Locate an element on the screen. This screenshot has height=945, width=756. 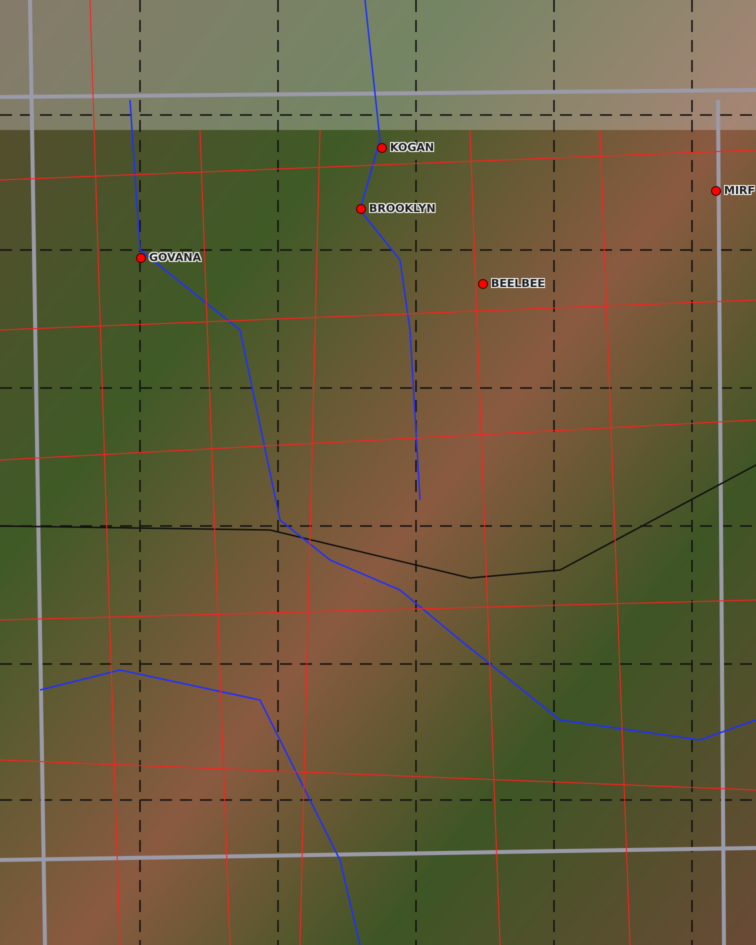
town-label: MIRF is located at coordinates (740, 190).